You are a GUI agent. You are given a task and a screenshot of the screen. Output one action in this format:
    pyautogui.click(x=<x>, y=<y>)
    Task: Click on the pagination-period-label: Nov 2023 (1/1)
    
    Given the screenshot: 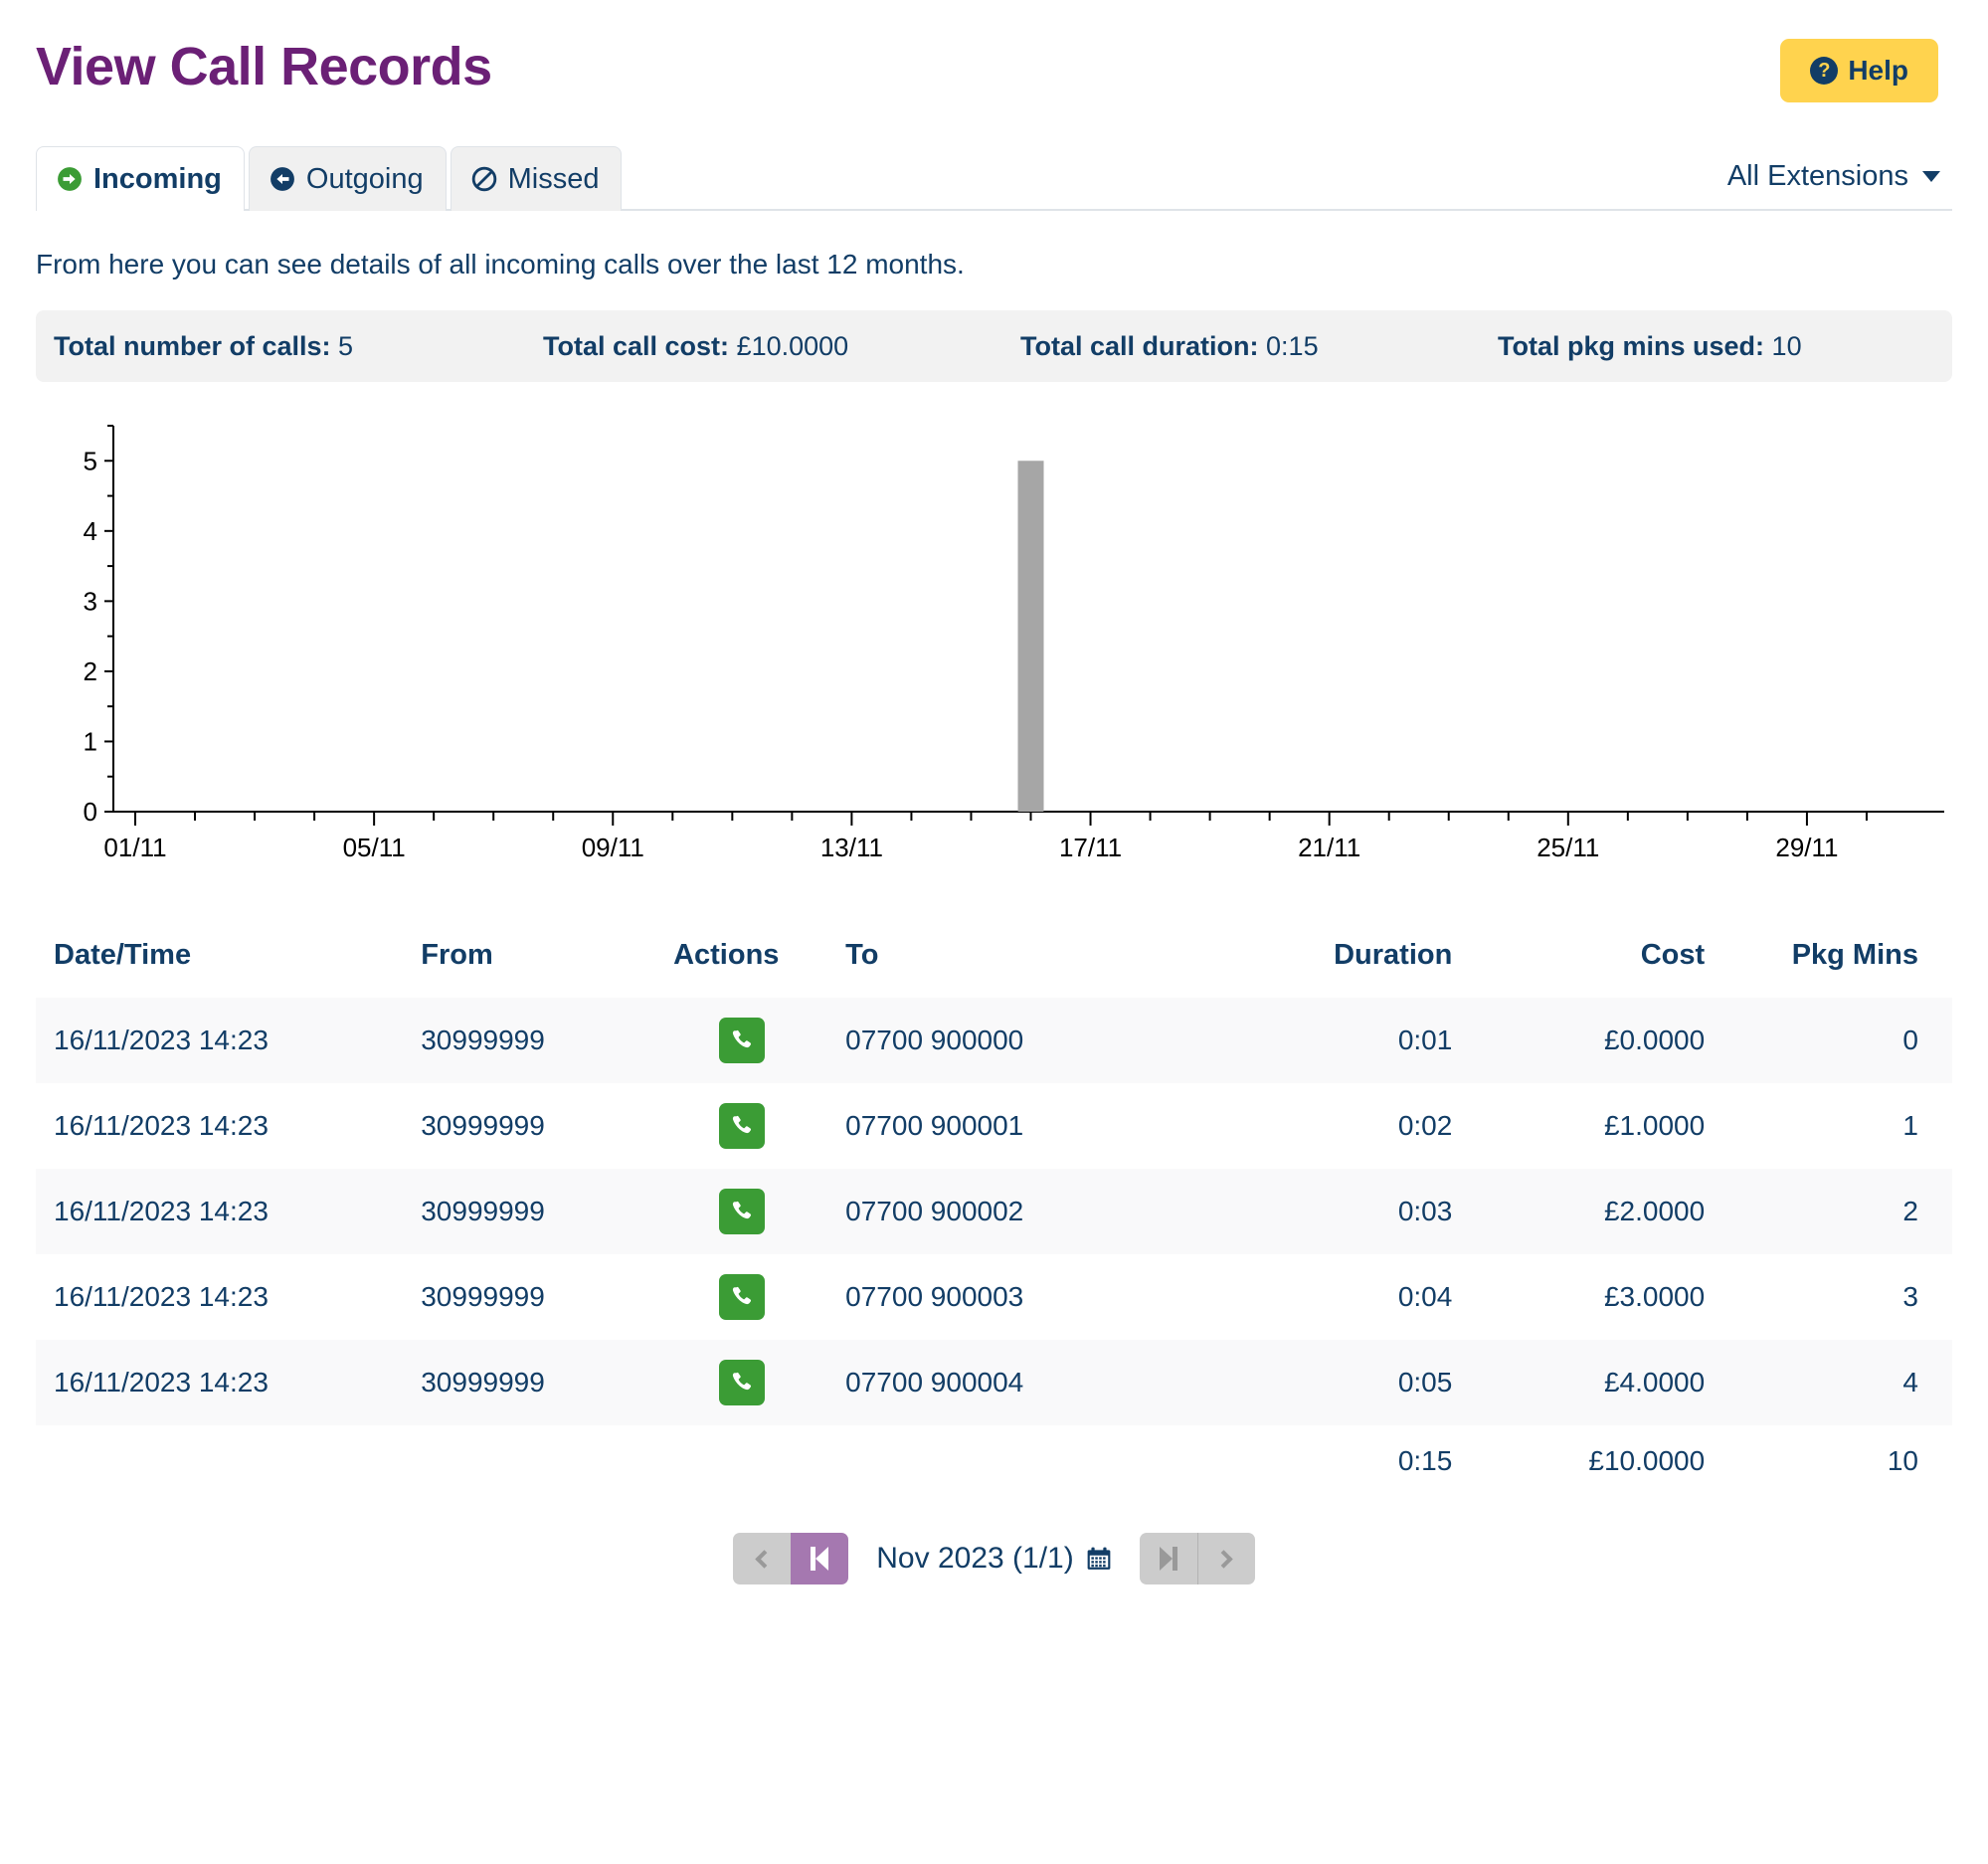 What is the action you would take?
    pyautogui.click(x=975, y=1559)
    